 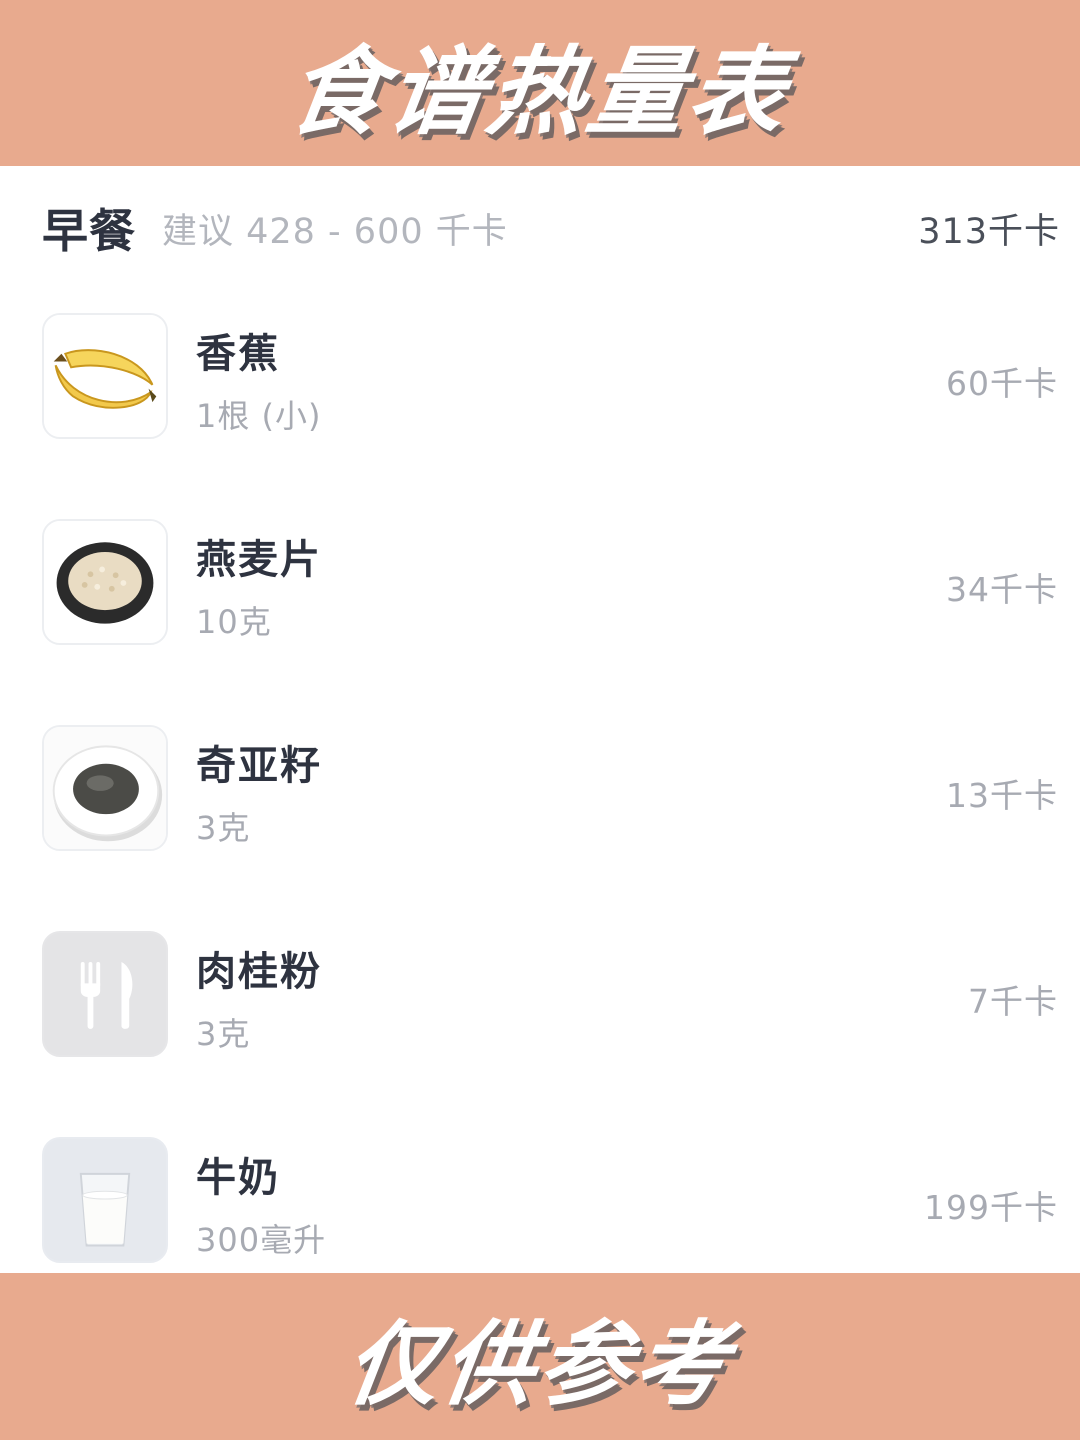 What do you see at coordinates (539, 1364) in the screenshot?
I see `footer-note: 仅供参考` at bounding box center [539, 1364].